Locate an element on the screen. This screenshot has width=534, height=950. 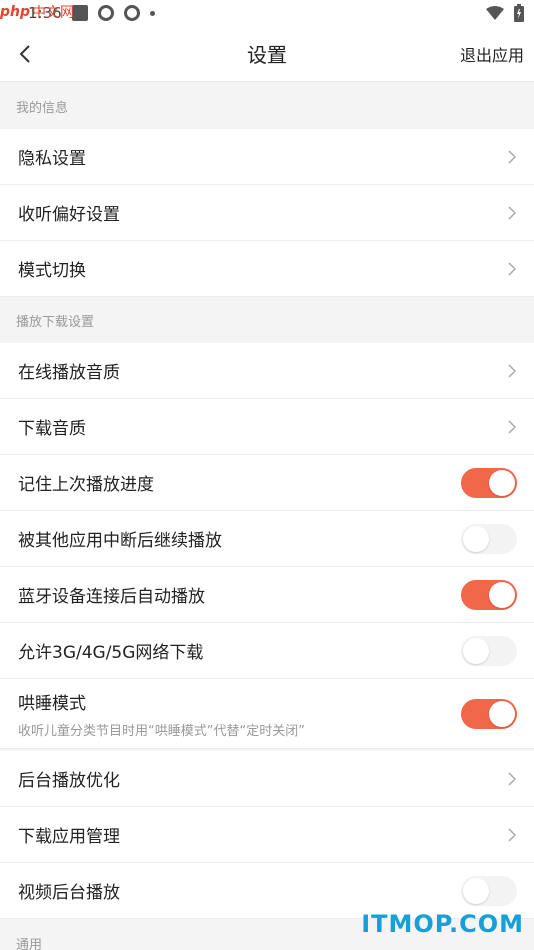
mobile-network-download-item: 允许3G/4G/5G网络下载 is located at coordinates (267, 651).